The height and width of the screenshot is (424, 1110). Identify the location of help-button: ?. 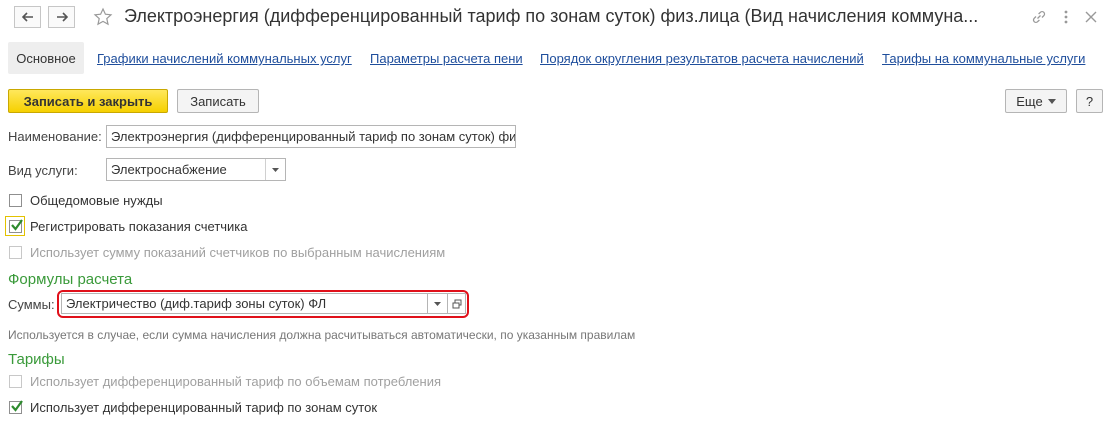
(1089, 101).